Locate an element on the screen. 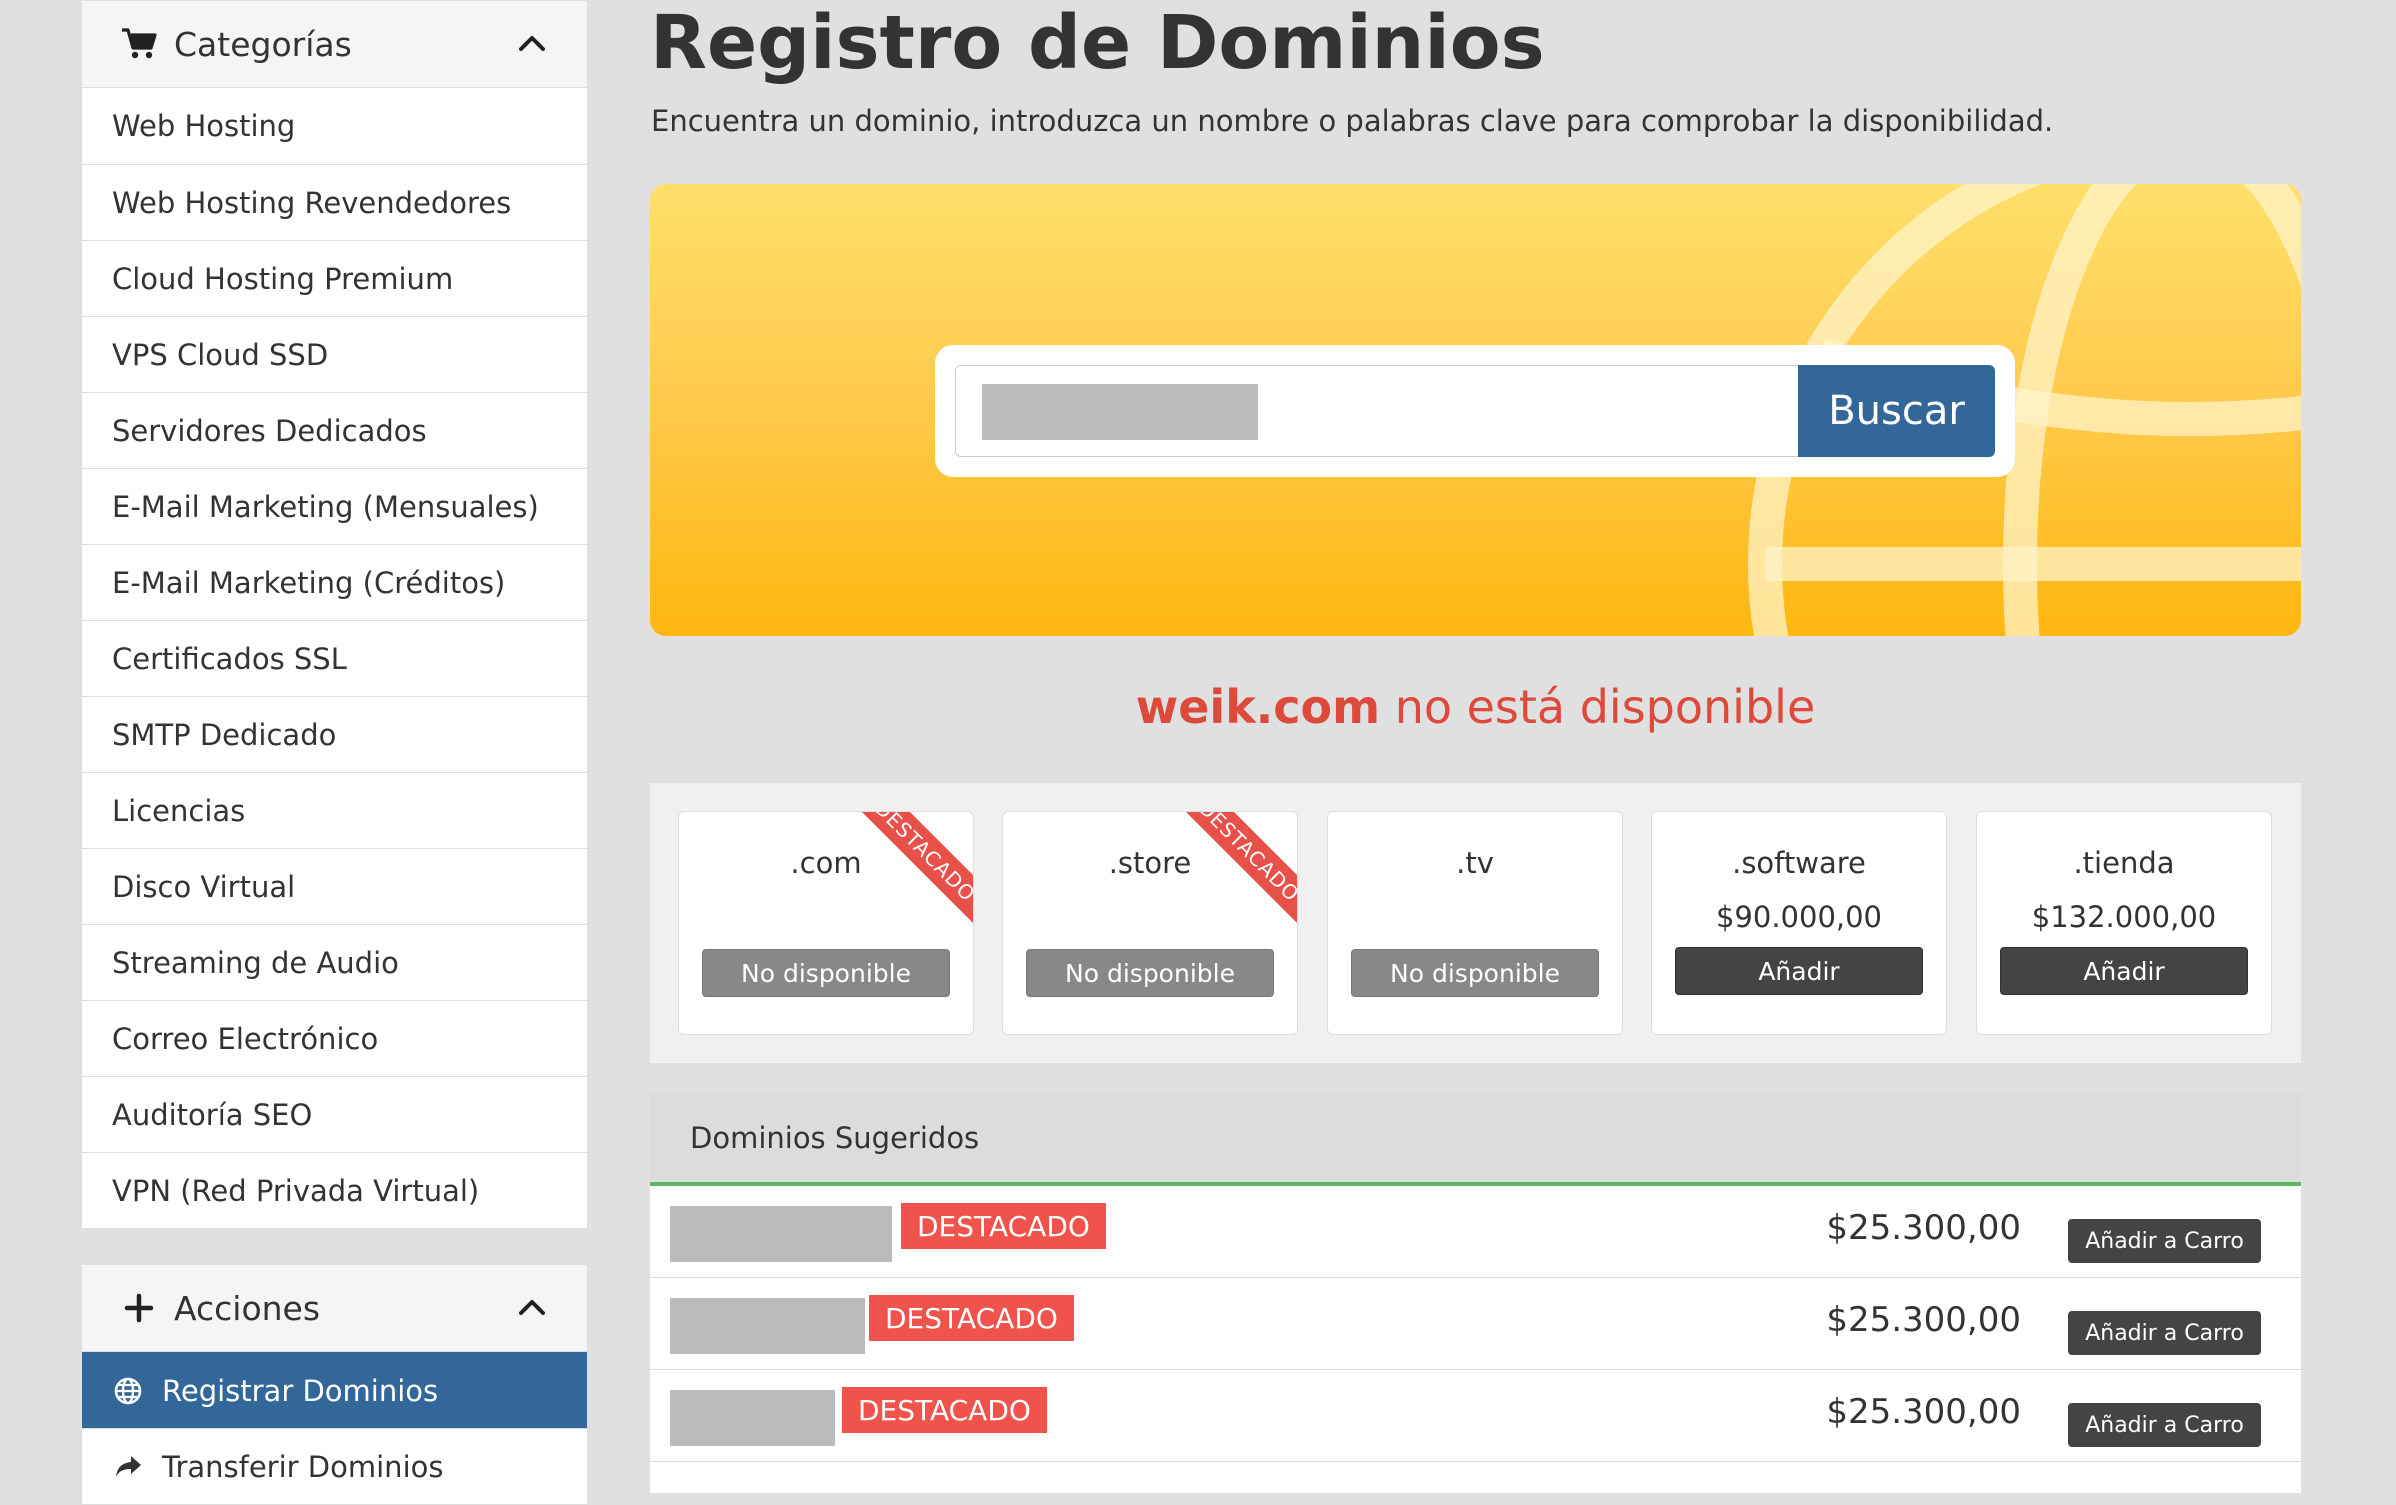  sidebar-item-category: Streaming de Audio is located at coordinates (334, 962).